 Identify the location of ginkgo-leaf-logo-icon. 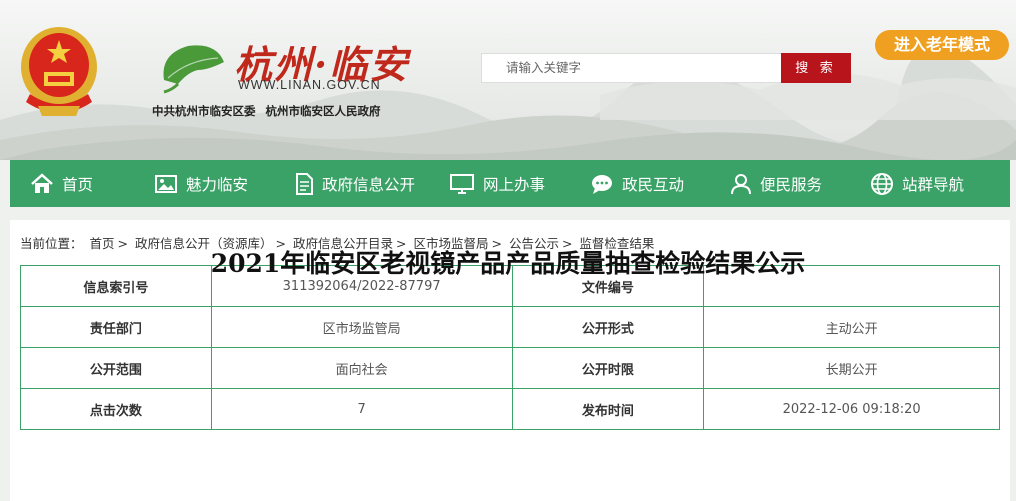
(193, 69).